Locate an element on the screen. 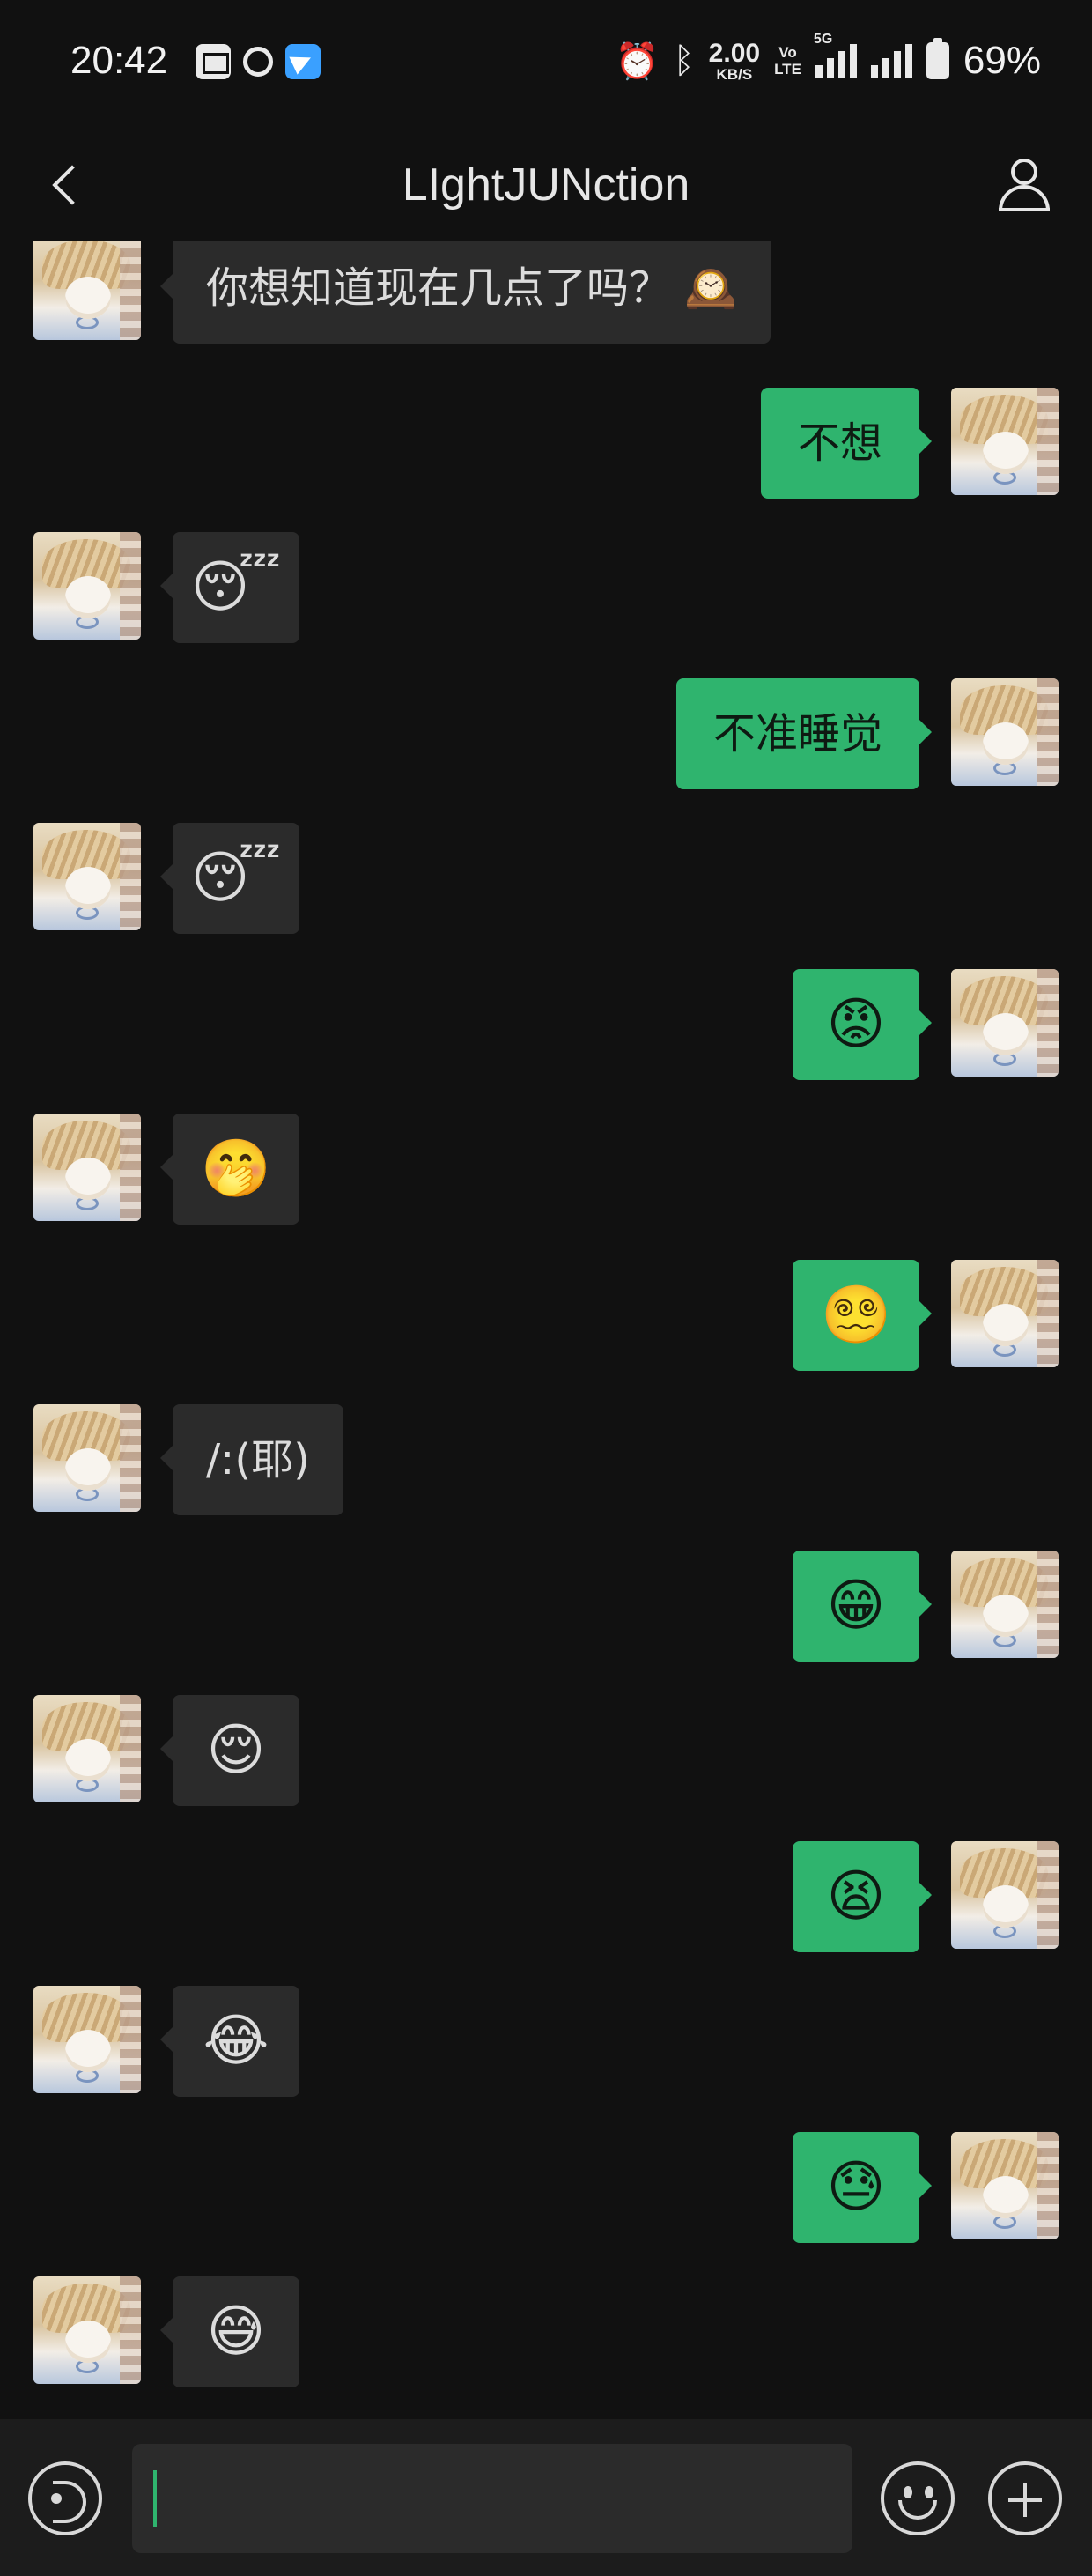 The width and height of the screenshot is (1092, 2576). mail-icon is located at coordinates (213, 61).